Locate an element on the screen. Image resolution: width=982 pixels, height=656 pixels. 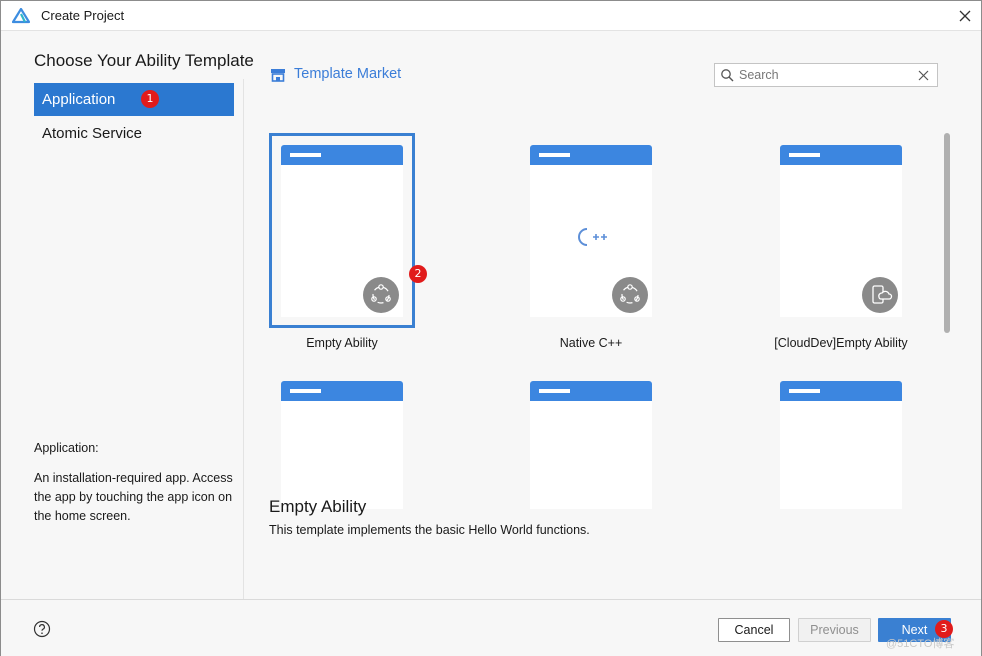
sidebar-item-label: Atomic Service is located at coordinates (92, 133).